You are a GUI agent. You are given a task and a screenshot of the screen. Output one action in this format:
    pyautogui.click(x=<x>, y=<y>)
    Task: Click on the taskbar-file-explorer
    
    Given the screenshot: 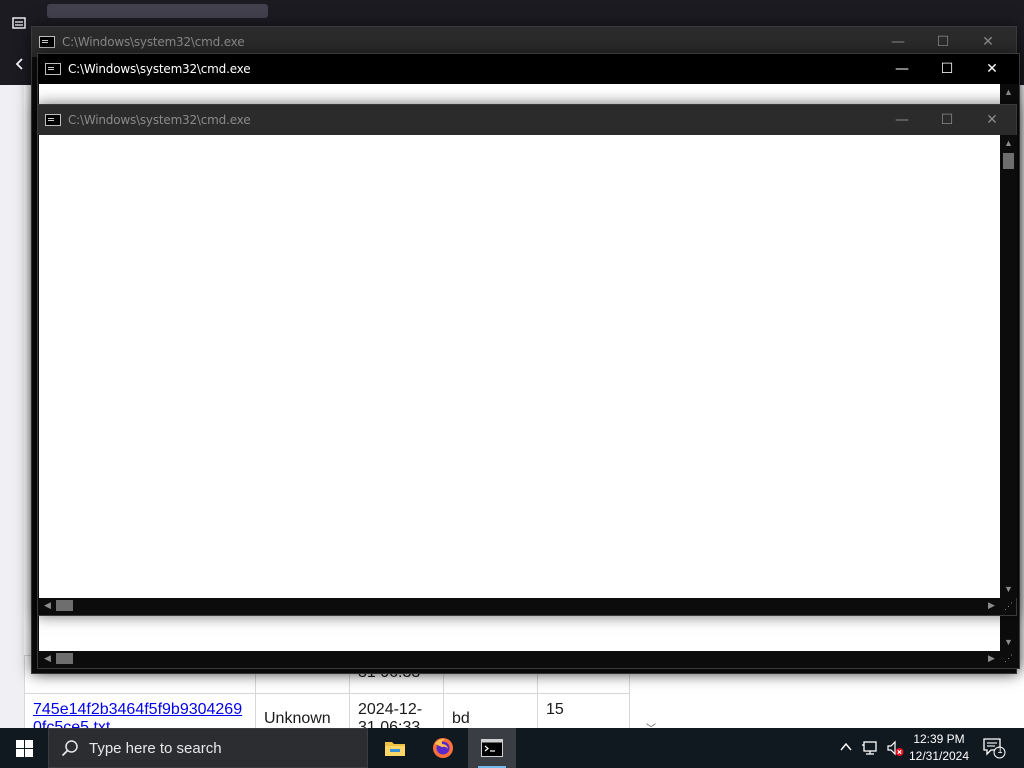 What is the action you would take?
    pyautogui.click(x=395, y=748)
    